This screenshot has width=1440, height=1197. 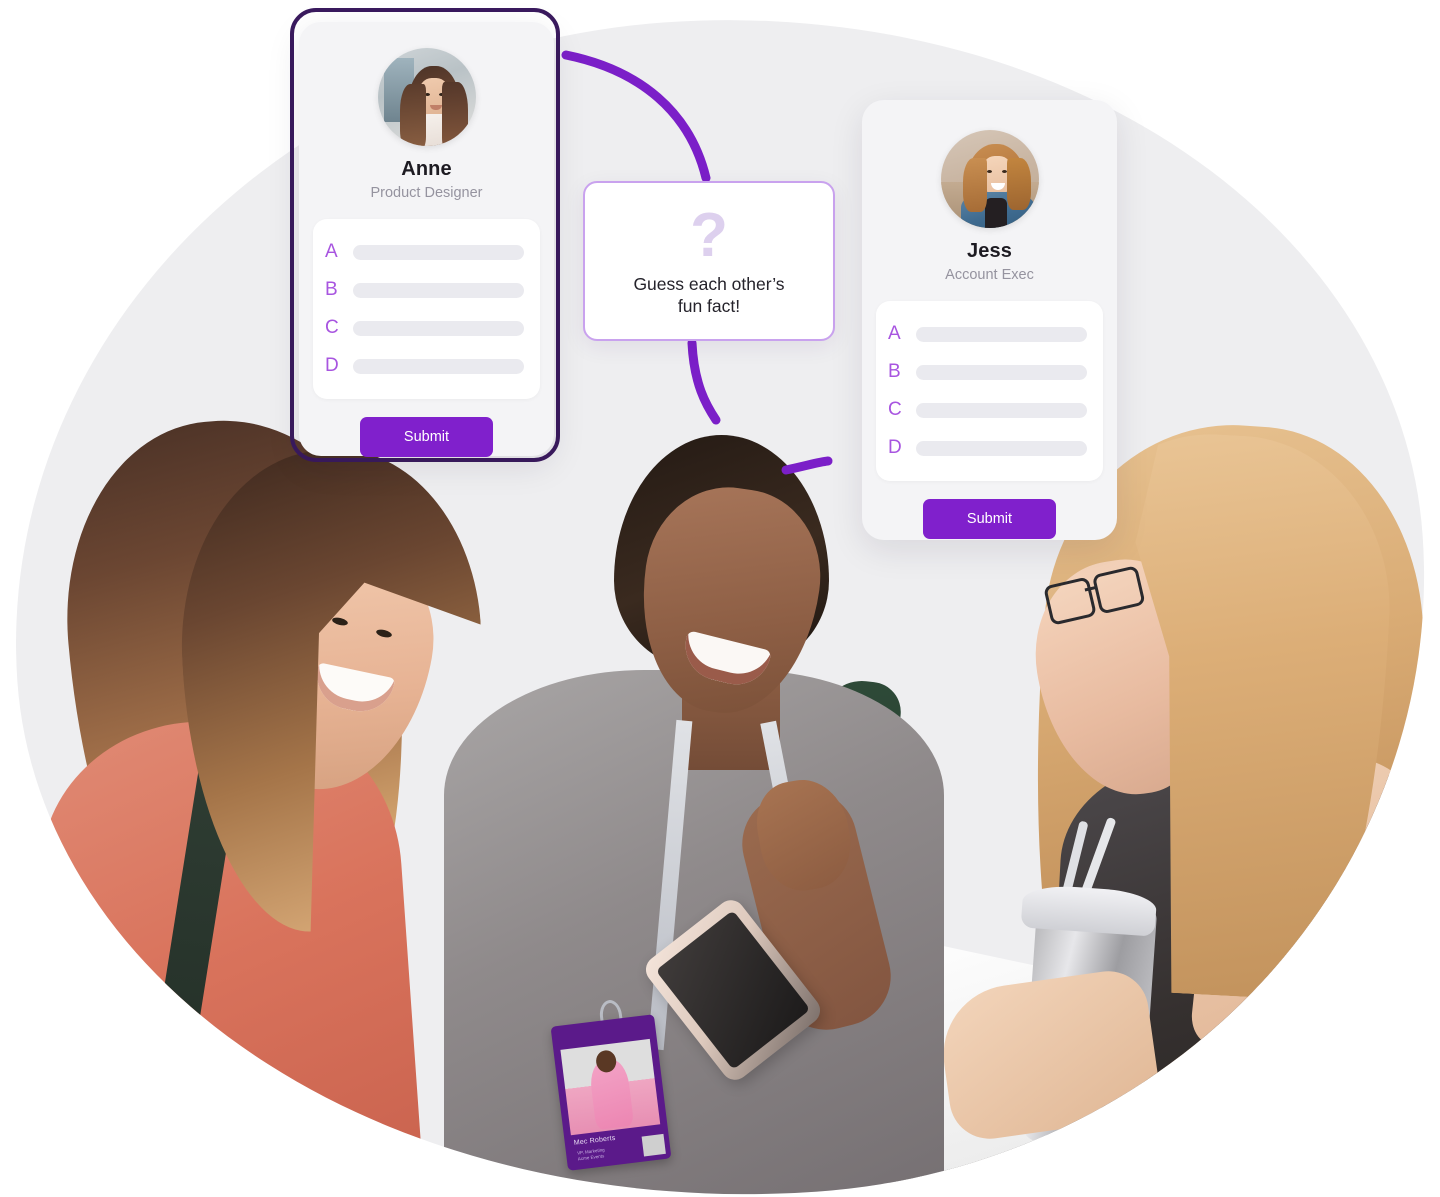 I want to click on badge-logo-icon, so click(x=653, y=1145).